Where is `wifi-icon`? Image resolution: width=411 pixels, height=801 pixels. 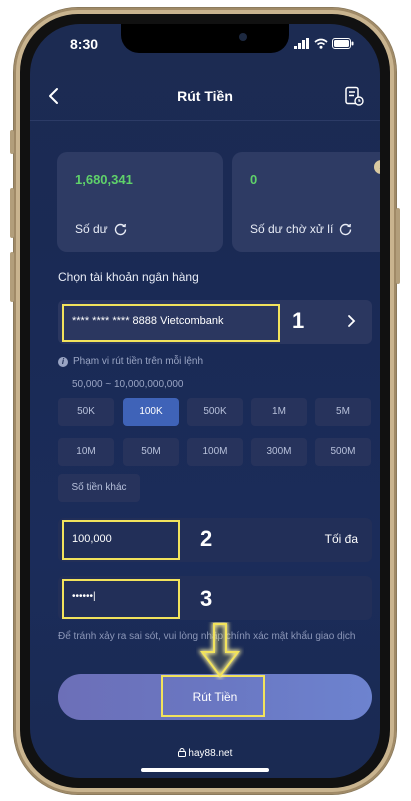
wifi-icon is located at coordinates (321, 43).